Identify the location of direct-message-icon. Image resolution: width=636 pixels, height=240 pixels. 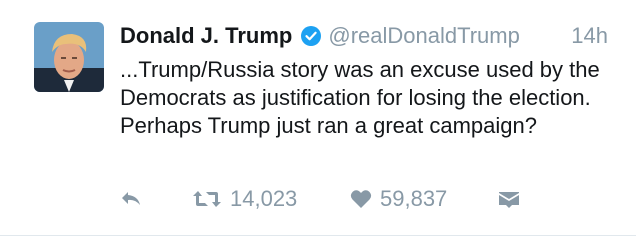
(509, 199).